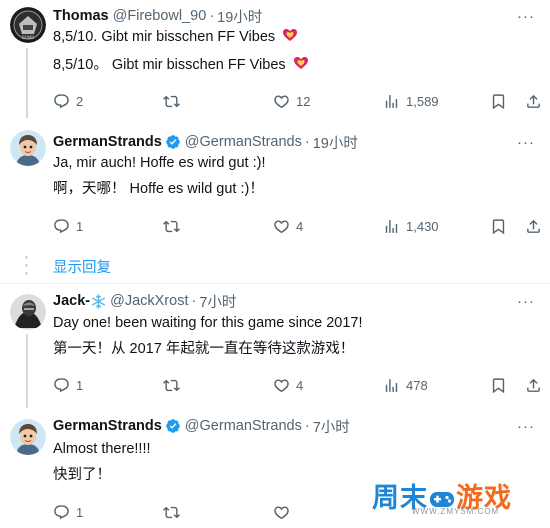 The height and width of the screenshot is (528, 550). I want to click on views-button: 1,430, so click(411, 226).